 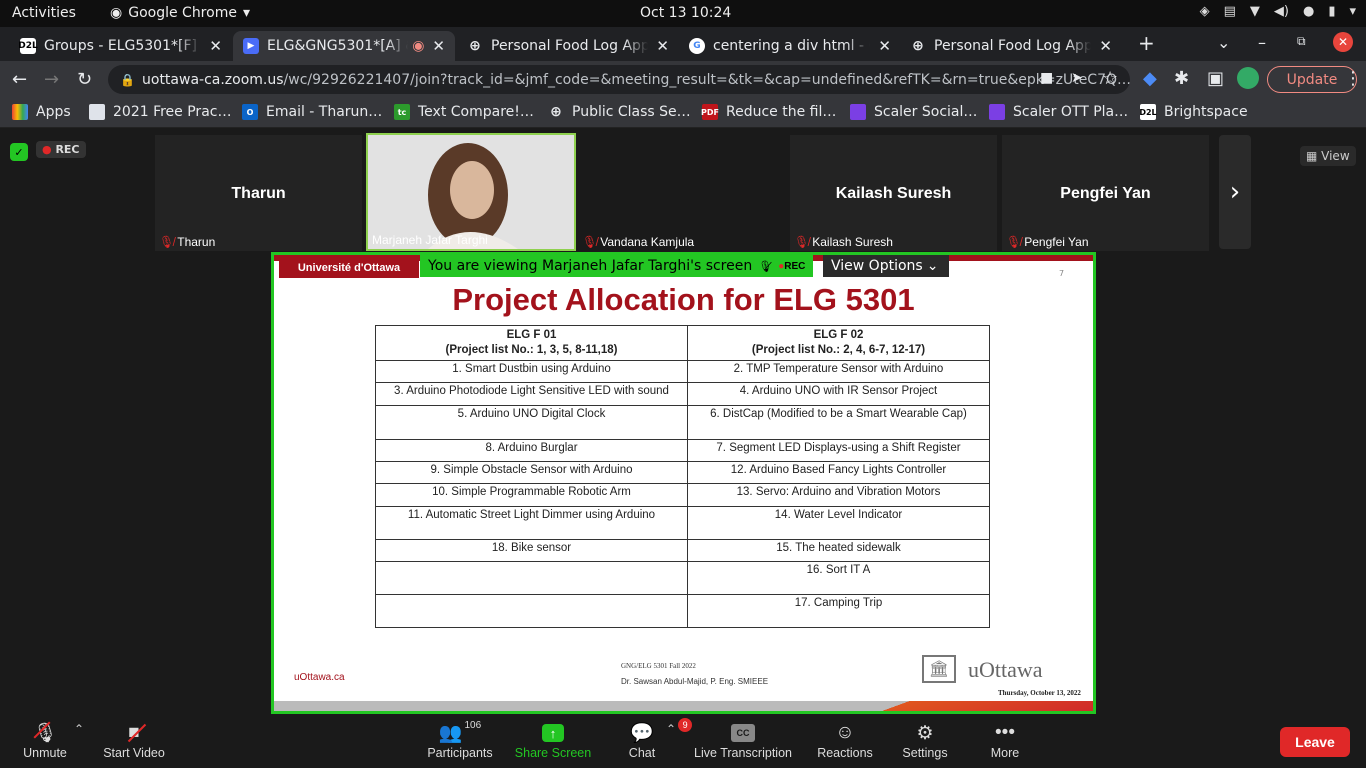 I want to click on participants-button: 👥 106 Participants, so click(x=460, y=740).